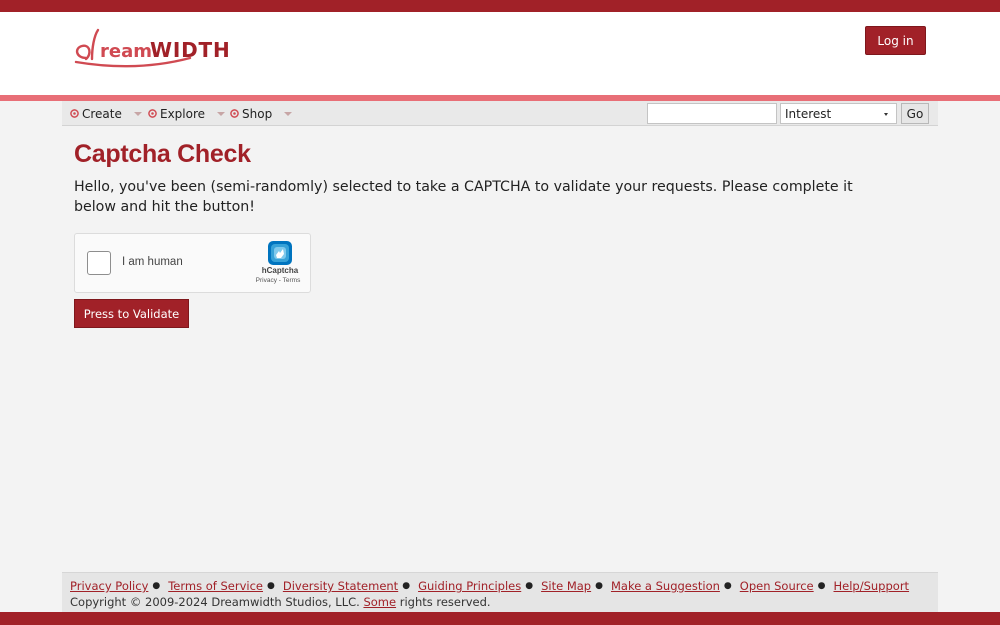 Image resolution: width=1000 pixels, height=625 pixels. Describe the element at coordinates (915, 113) in the screenshot. I see `search-go-button: Go` at that location.